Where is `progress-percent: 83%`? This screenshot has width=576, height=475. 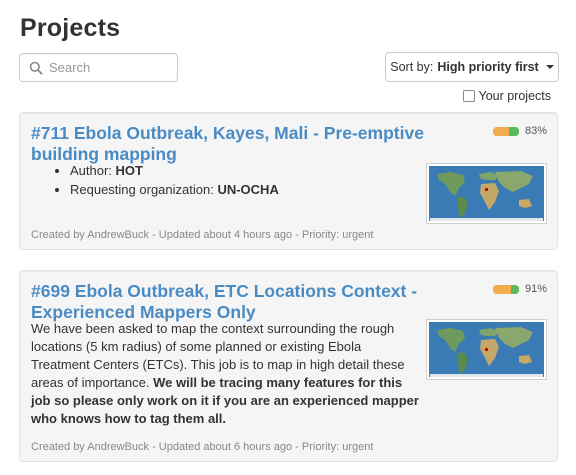 progress-percent: 83% is located at coordinates (535, 131).